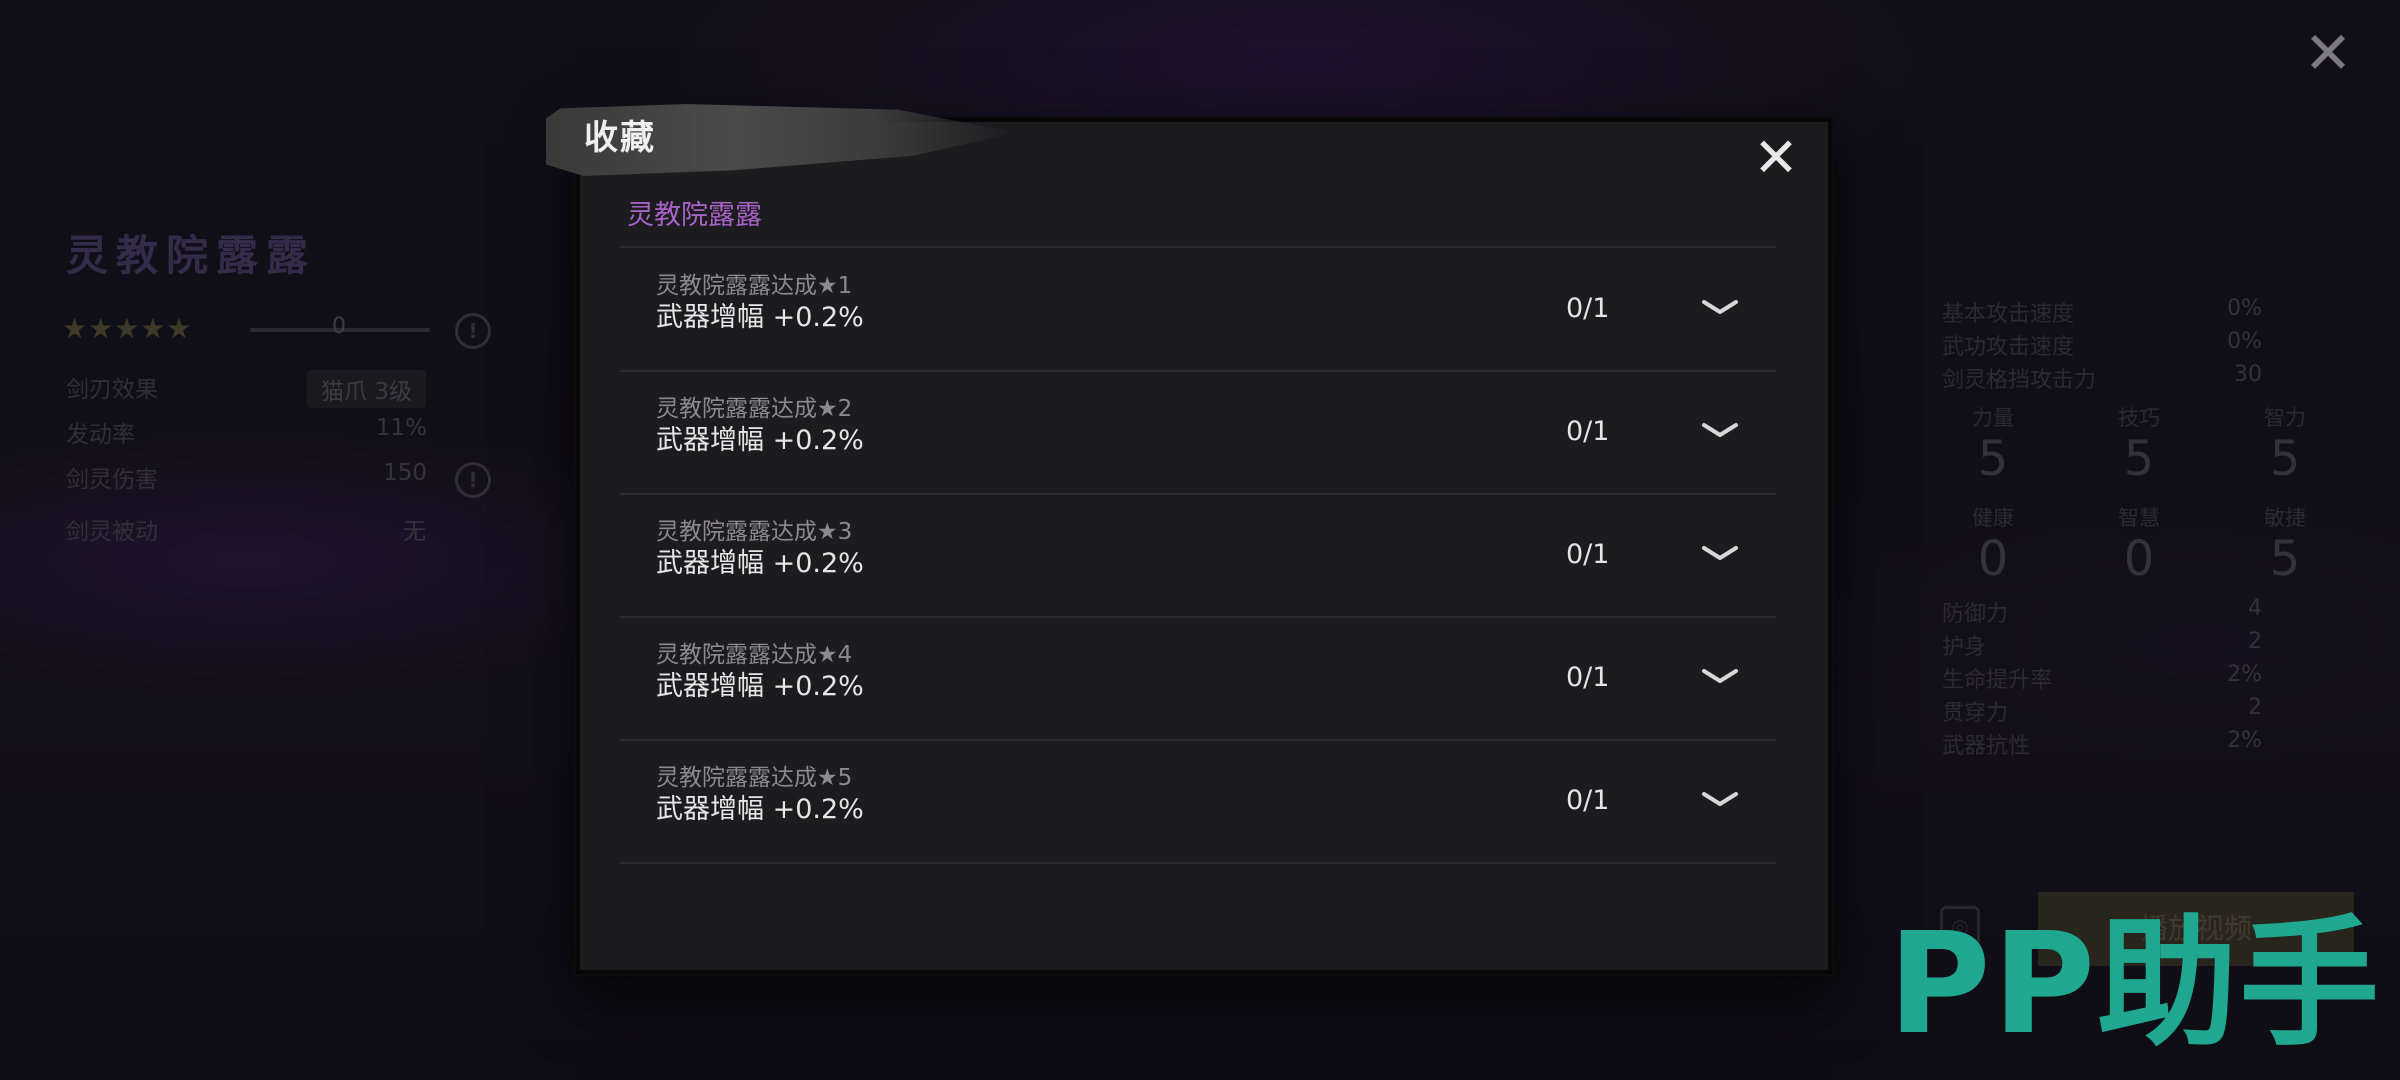 The image size is (2400, 1080). What do you see at coordinates (754, 286) in the screenshot?
I see `item-name: 灵教院露露达成★1` at bounding box center [754, 286].